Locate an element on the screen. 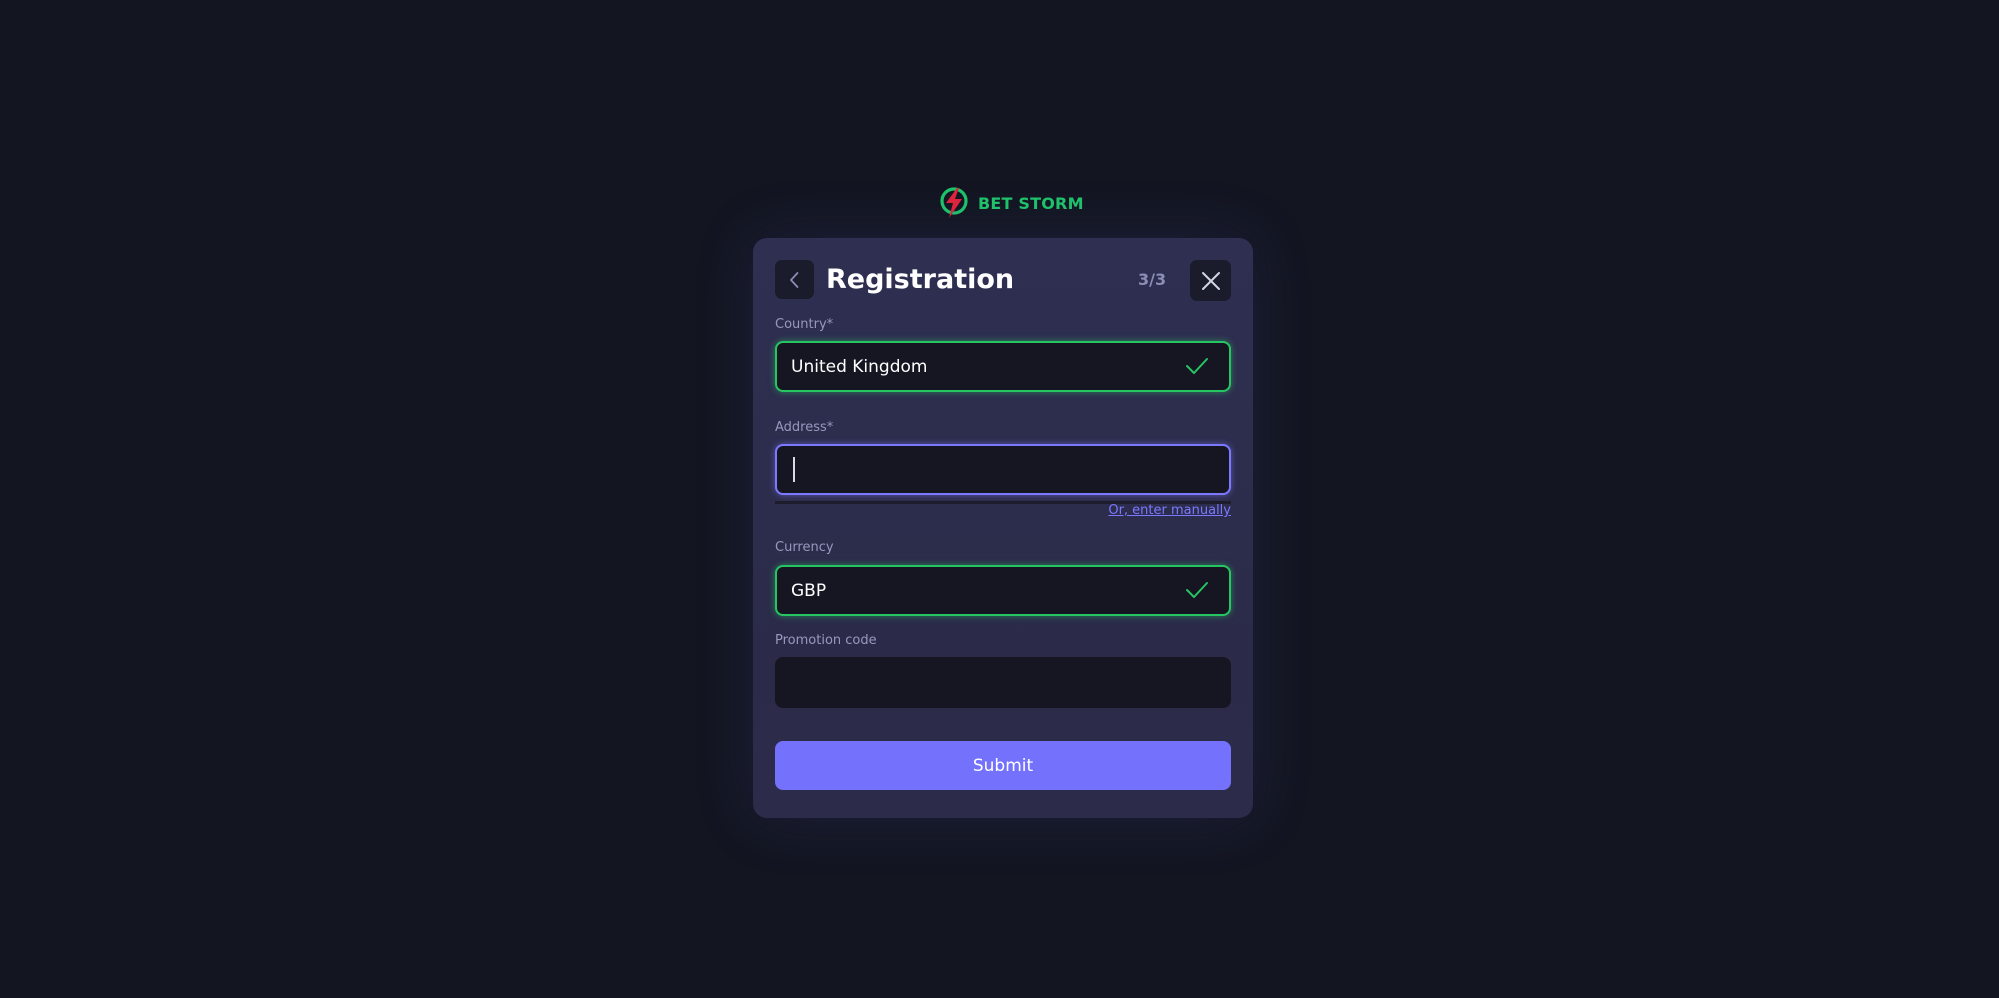 The width and height of the screenshot is (1999, 998). step-indicator: 3/3 is located at coordinates (1152, 279).